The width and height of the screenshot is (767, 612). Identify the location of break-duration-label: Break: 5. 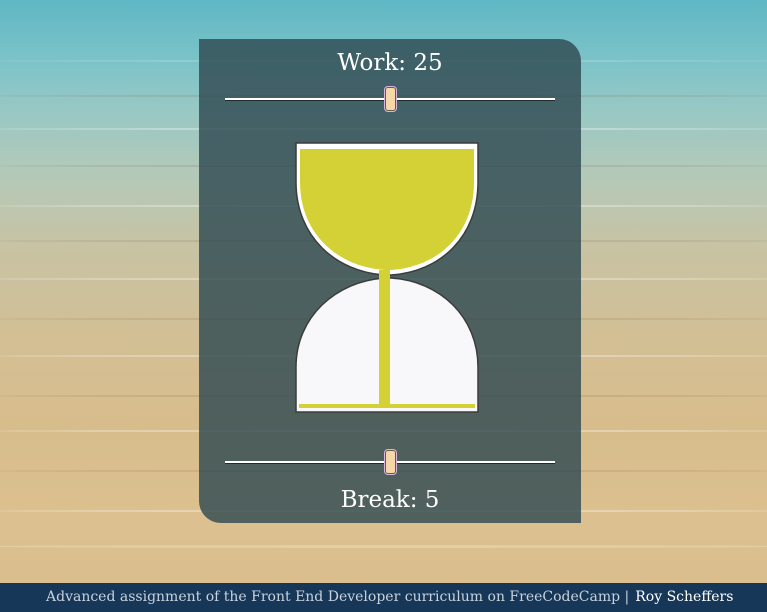
(390, 500).